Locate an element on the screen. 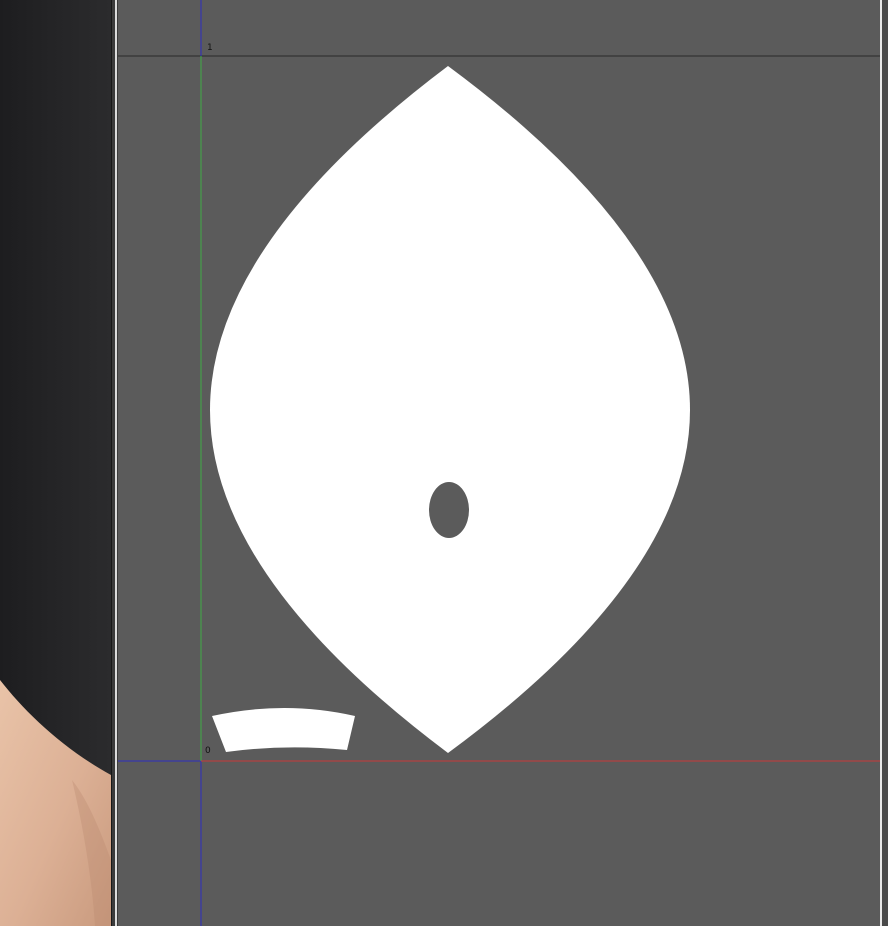  uv-island-hole is located at coordinates (449, 510).